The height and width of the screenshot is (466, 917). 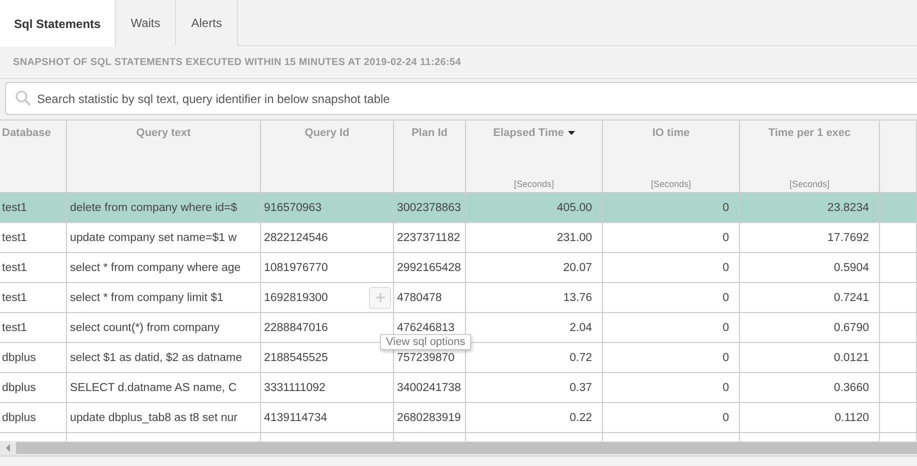 I want to click on table-cell: 0.72, so click(x=534, y=358).